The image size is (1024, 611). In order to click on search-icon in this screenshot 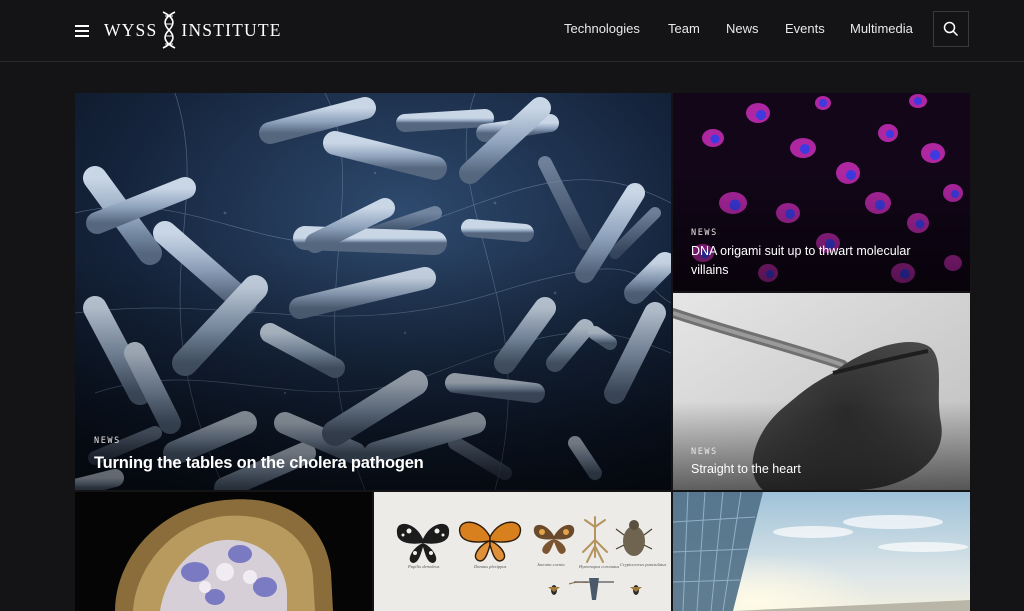, I will do `click(951, 29)`.